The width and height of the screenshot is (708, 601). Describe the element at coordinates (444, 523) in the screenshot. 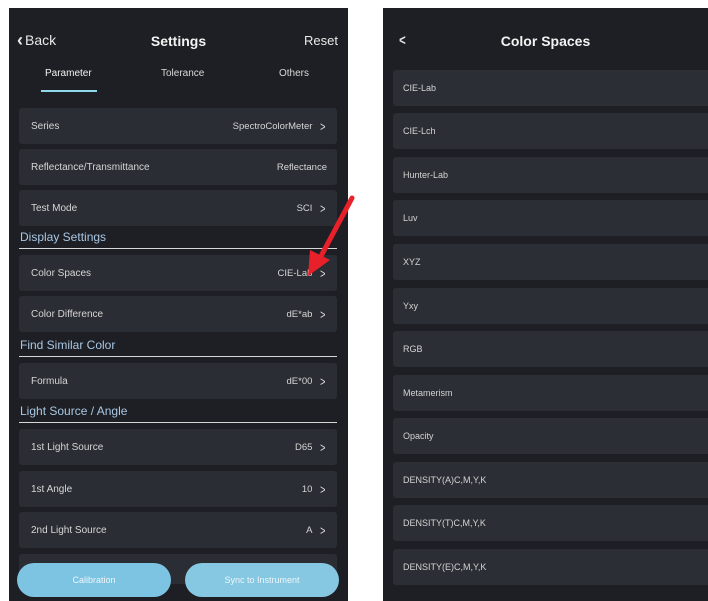

I see `list-item-label: DENSITY(T)C,M,Y,K` at that location.